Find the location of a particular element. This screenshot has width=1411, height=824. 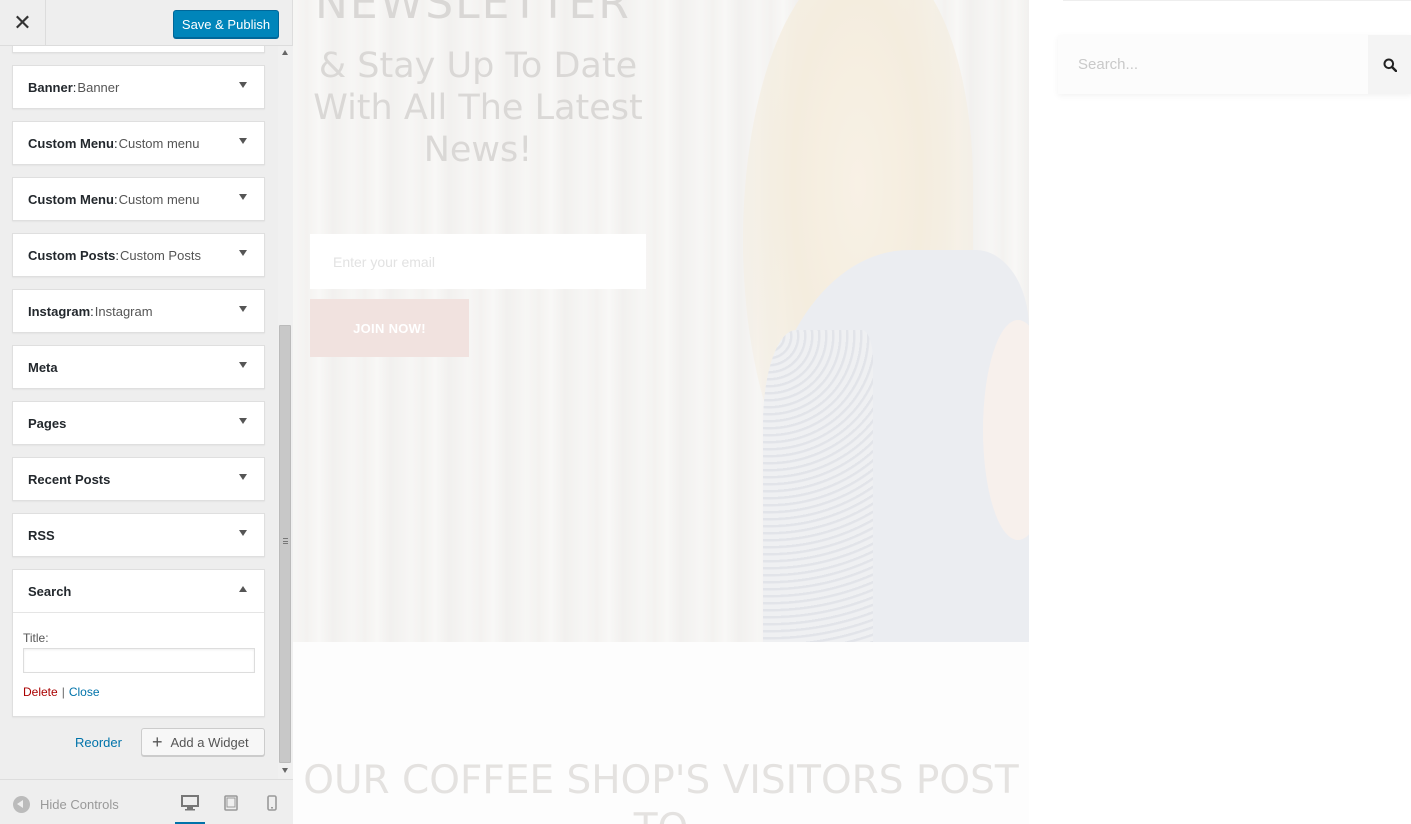

plus-icon: + is located at coordinates (157, 742).